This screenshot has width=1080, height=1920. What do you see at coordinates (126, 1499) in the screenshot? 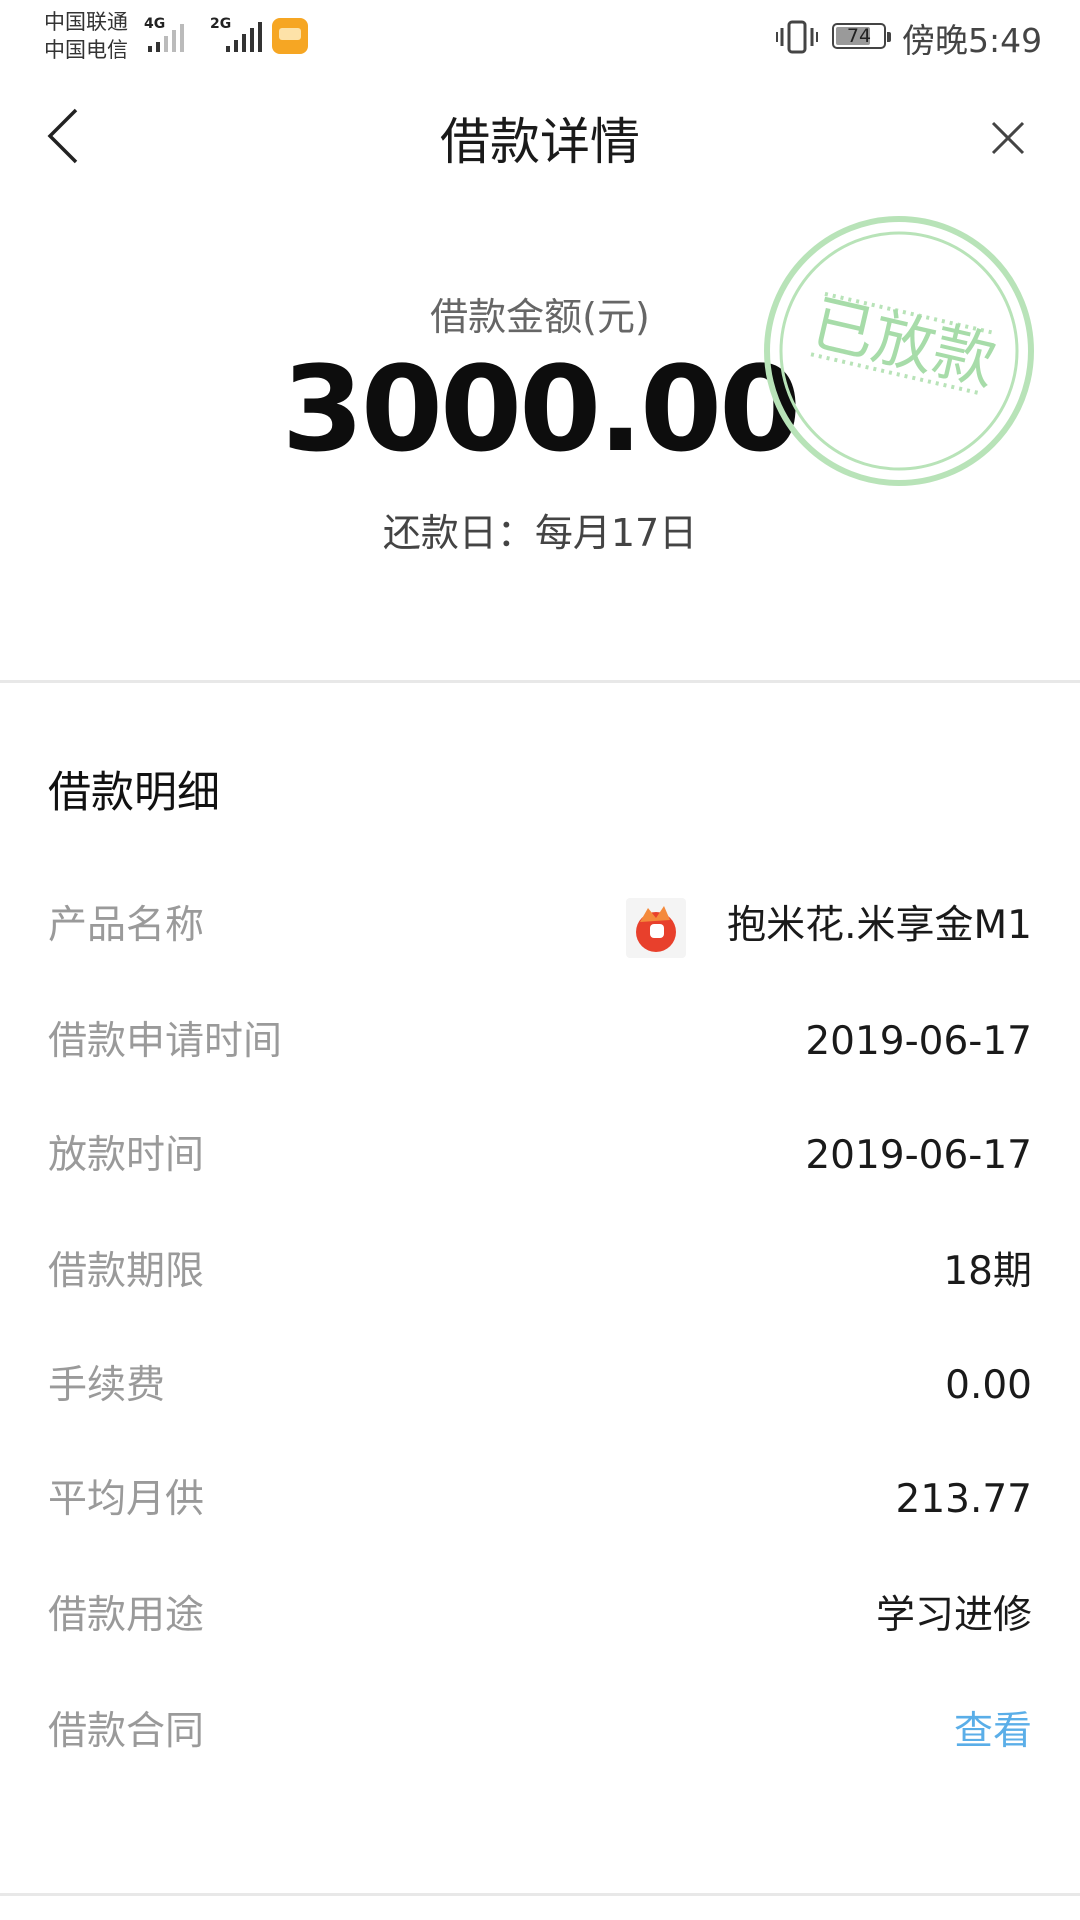
I see `row-label: 平均月供` at bounding box center [126, 1499].